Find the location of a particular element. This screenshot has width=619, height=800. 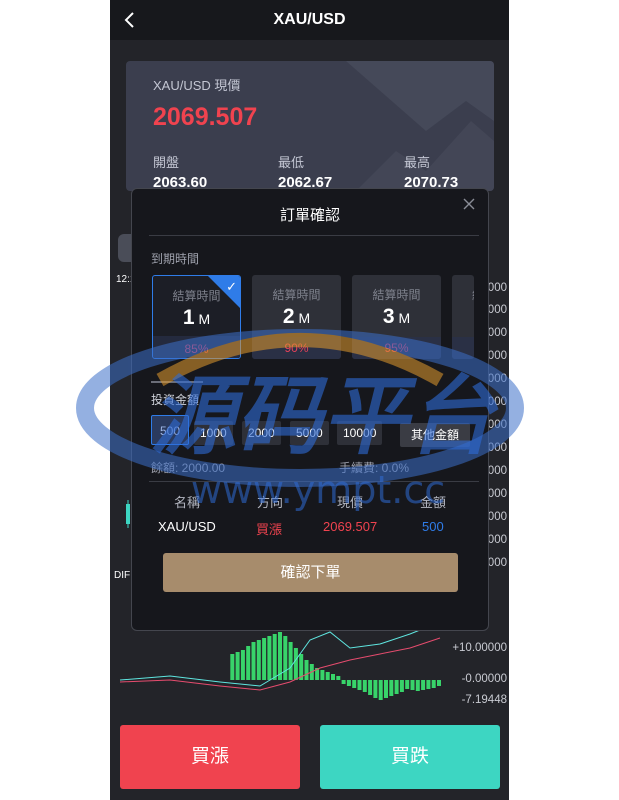

duration-option-1m: 結算時間 1M 85% ✓ is located at coordinates (196, 317).